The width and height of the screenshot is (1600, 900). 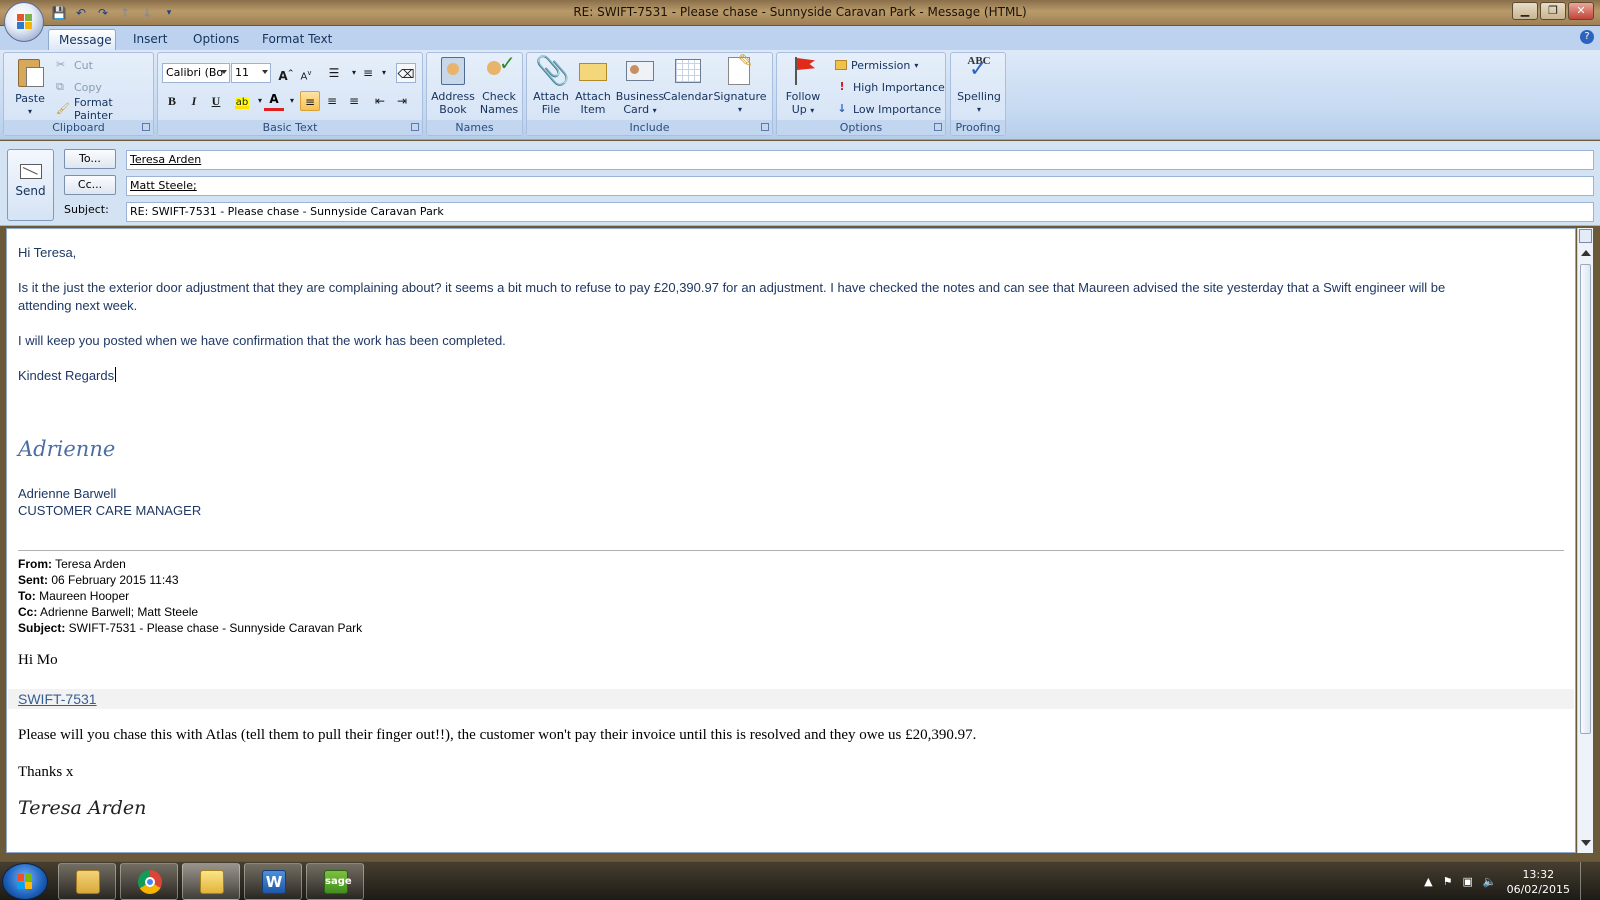 I want to click on show-hidden-icons-icon: ▲, so click(x=1428, y=881).